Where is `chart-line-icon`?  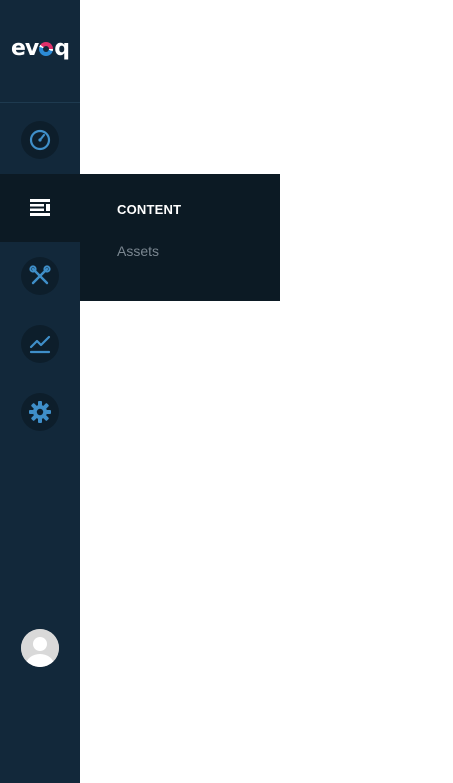 chart-line-icon is located at coordinates (40, 344).